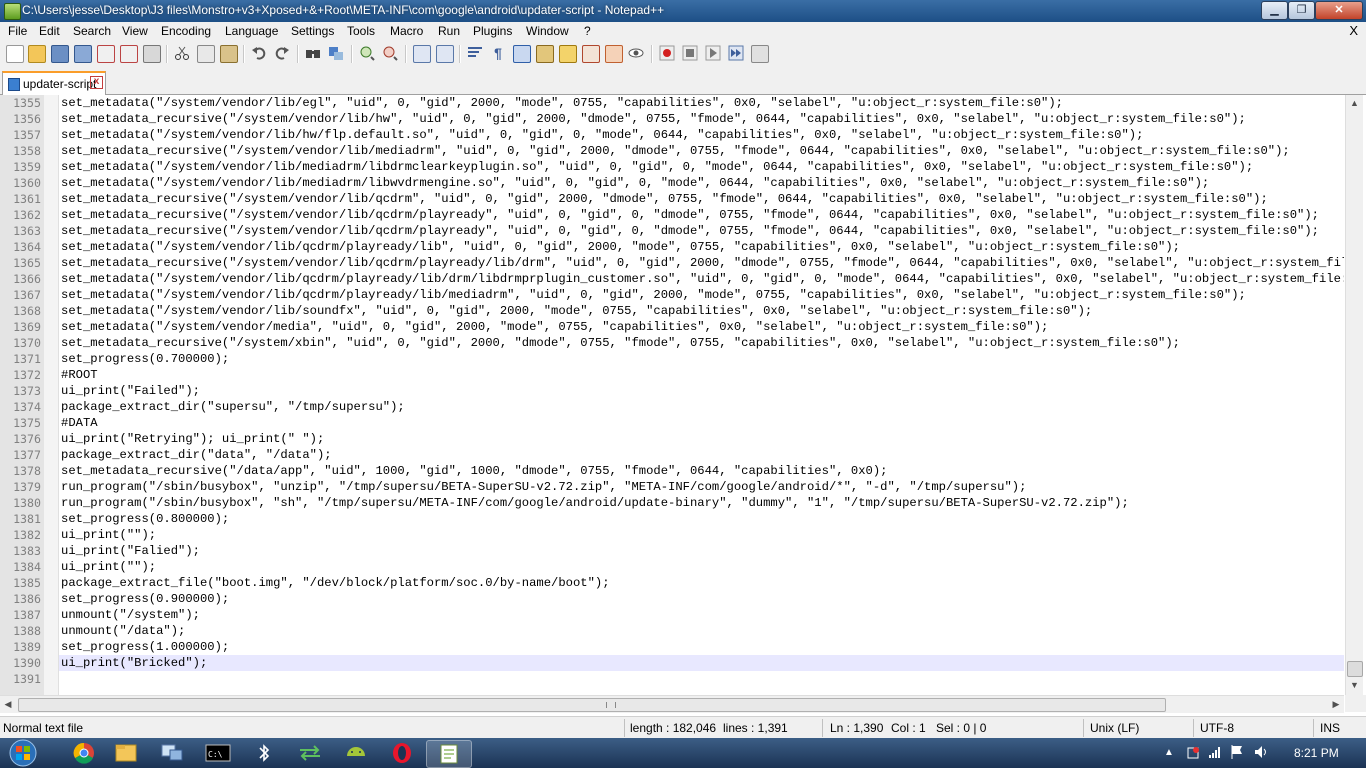 The height and width of the screenshot is (771, 1366). What do you see at coordinates (492, 31) in the screenshot?
I see `menu-plugins: Plugins` at bounding box center [492, 31].